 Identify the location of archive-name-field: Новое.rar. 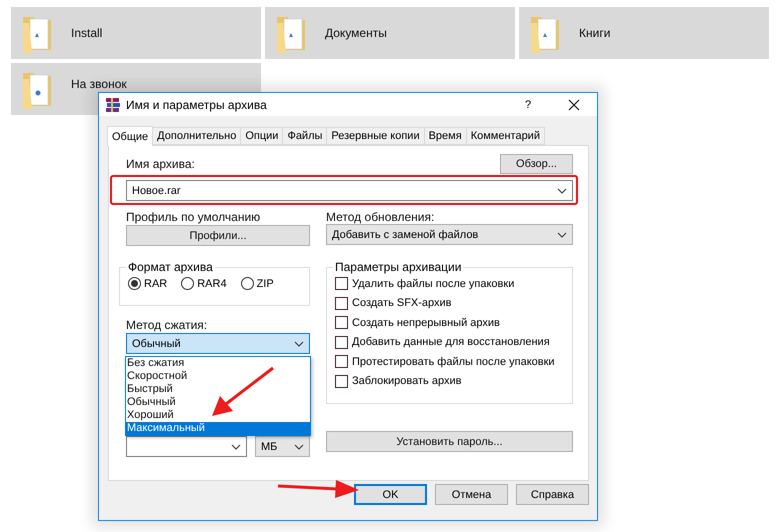
(349, 190).